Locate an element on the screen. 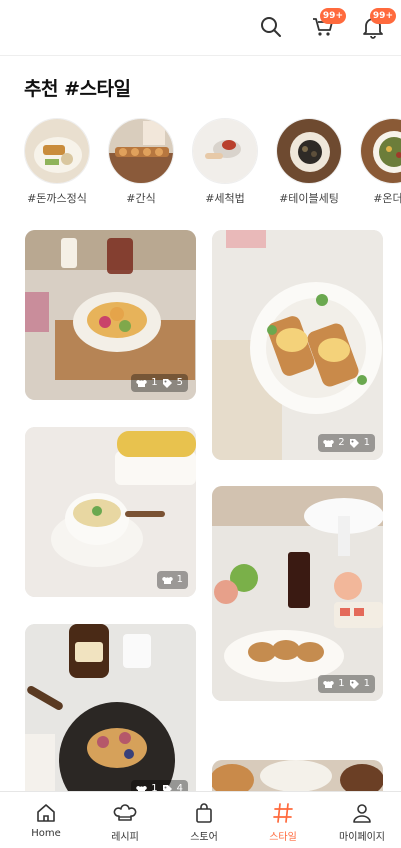  style-post-card is located at coordinates (297, 775).